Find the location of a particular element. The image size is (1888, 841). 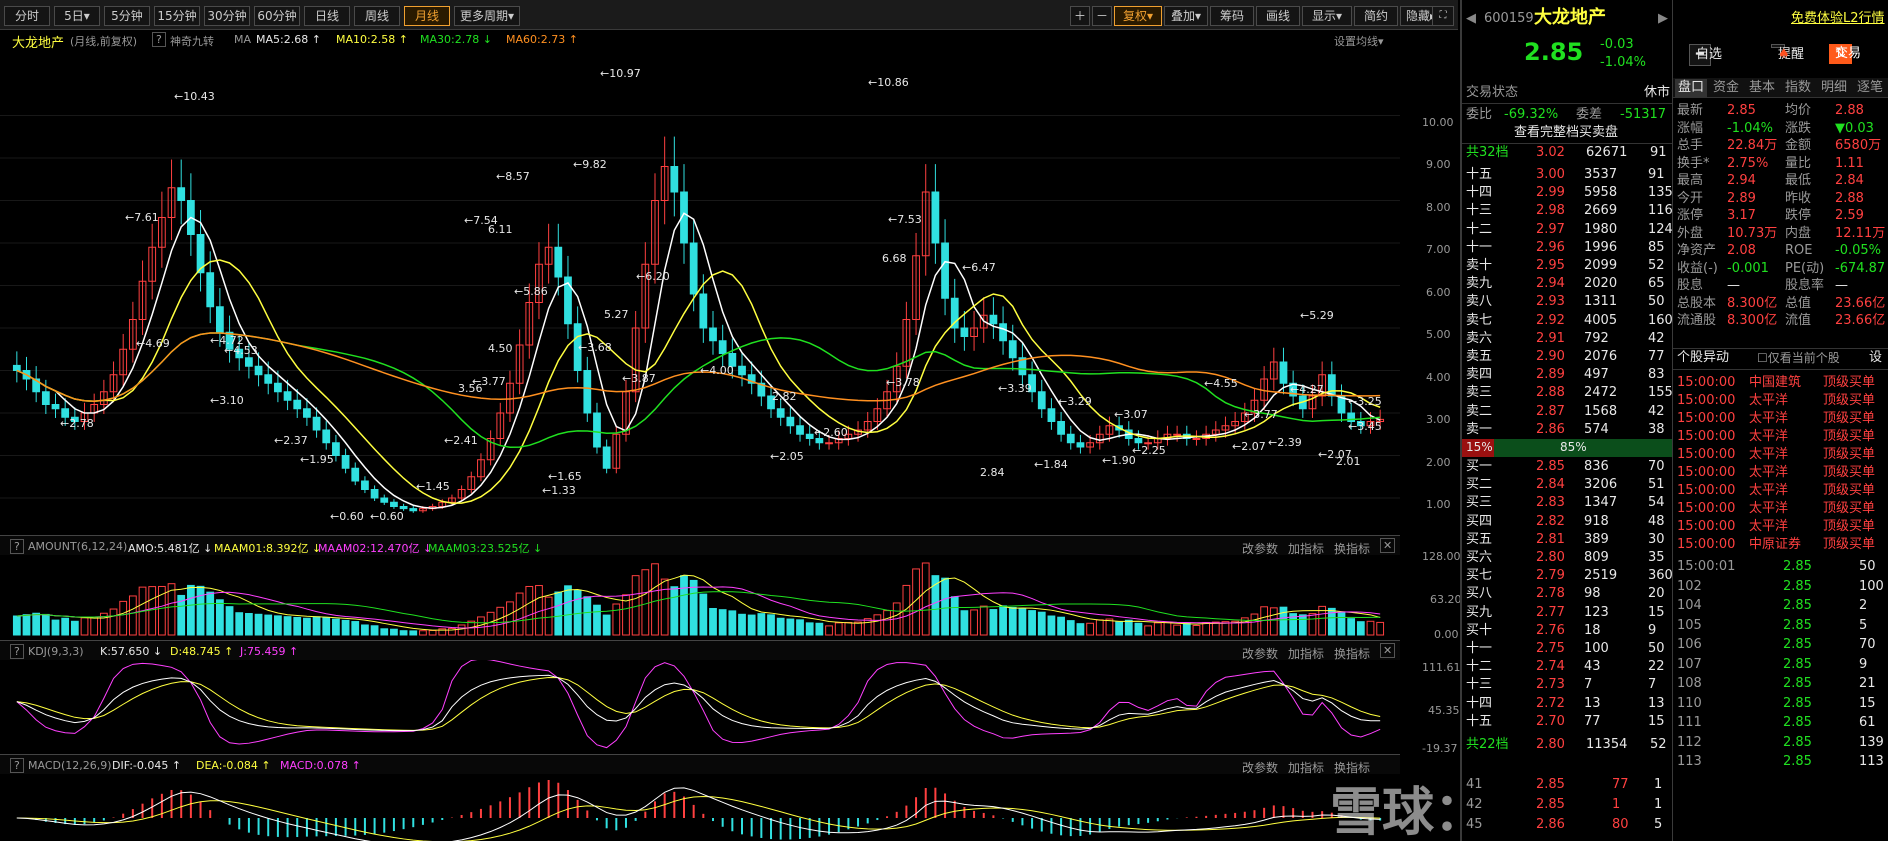

bid-row: 买三 2.83 1347 54 is located at coordinates (1567, 503).